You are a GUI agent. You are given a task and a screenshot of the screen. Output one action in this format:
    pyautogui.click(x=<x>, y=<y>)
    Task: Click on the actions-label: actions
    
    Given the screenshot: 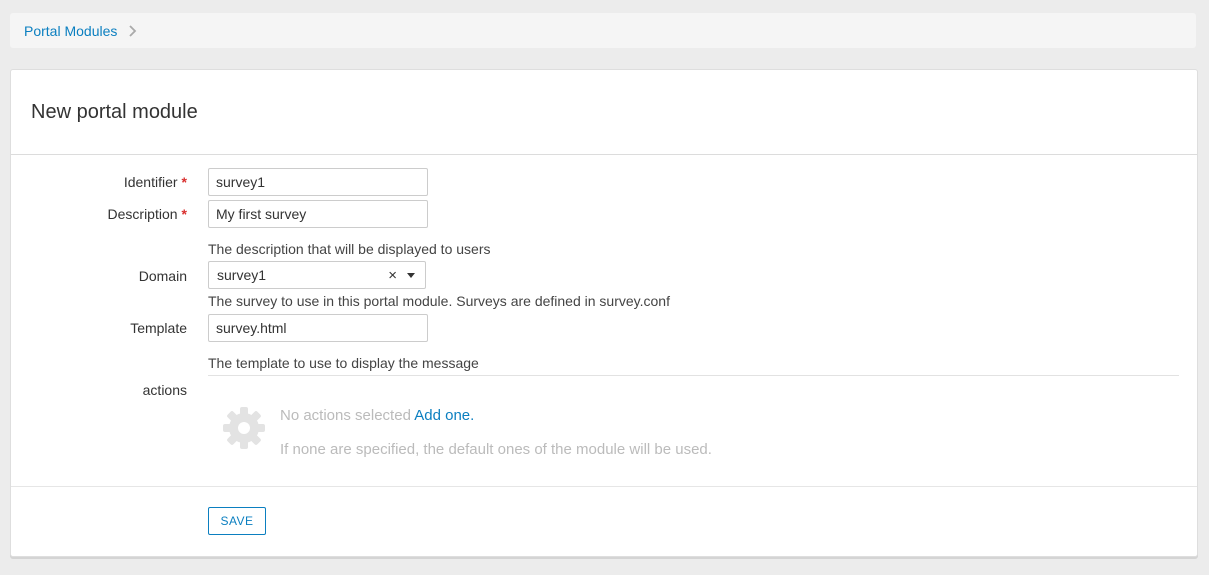 What is the action you would take?
    pyautogui.click(x=164, y=390)
    